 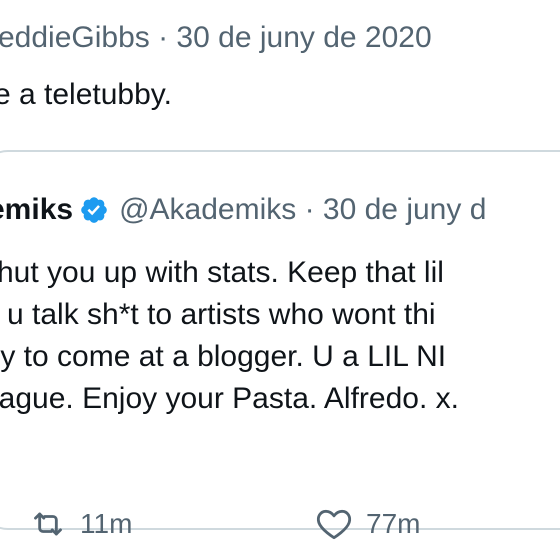 I want to click on tweet-author-line: eddieGibbs · 30 de juny de 2020, so click(x=216, y=38).